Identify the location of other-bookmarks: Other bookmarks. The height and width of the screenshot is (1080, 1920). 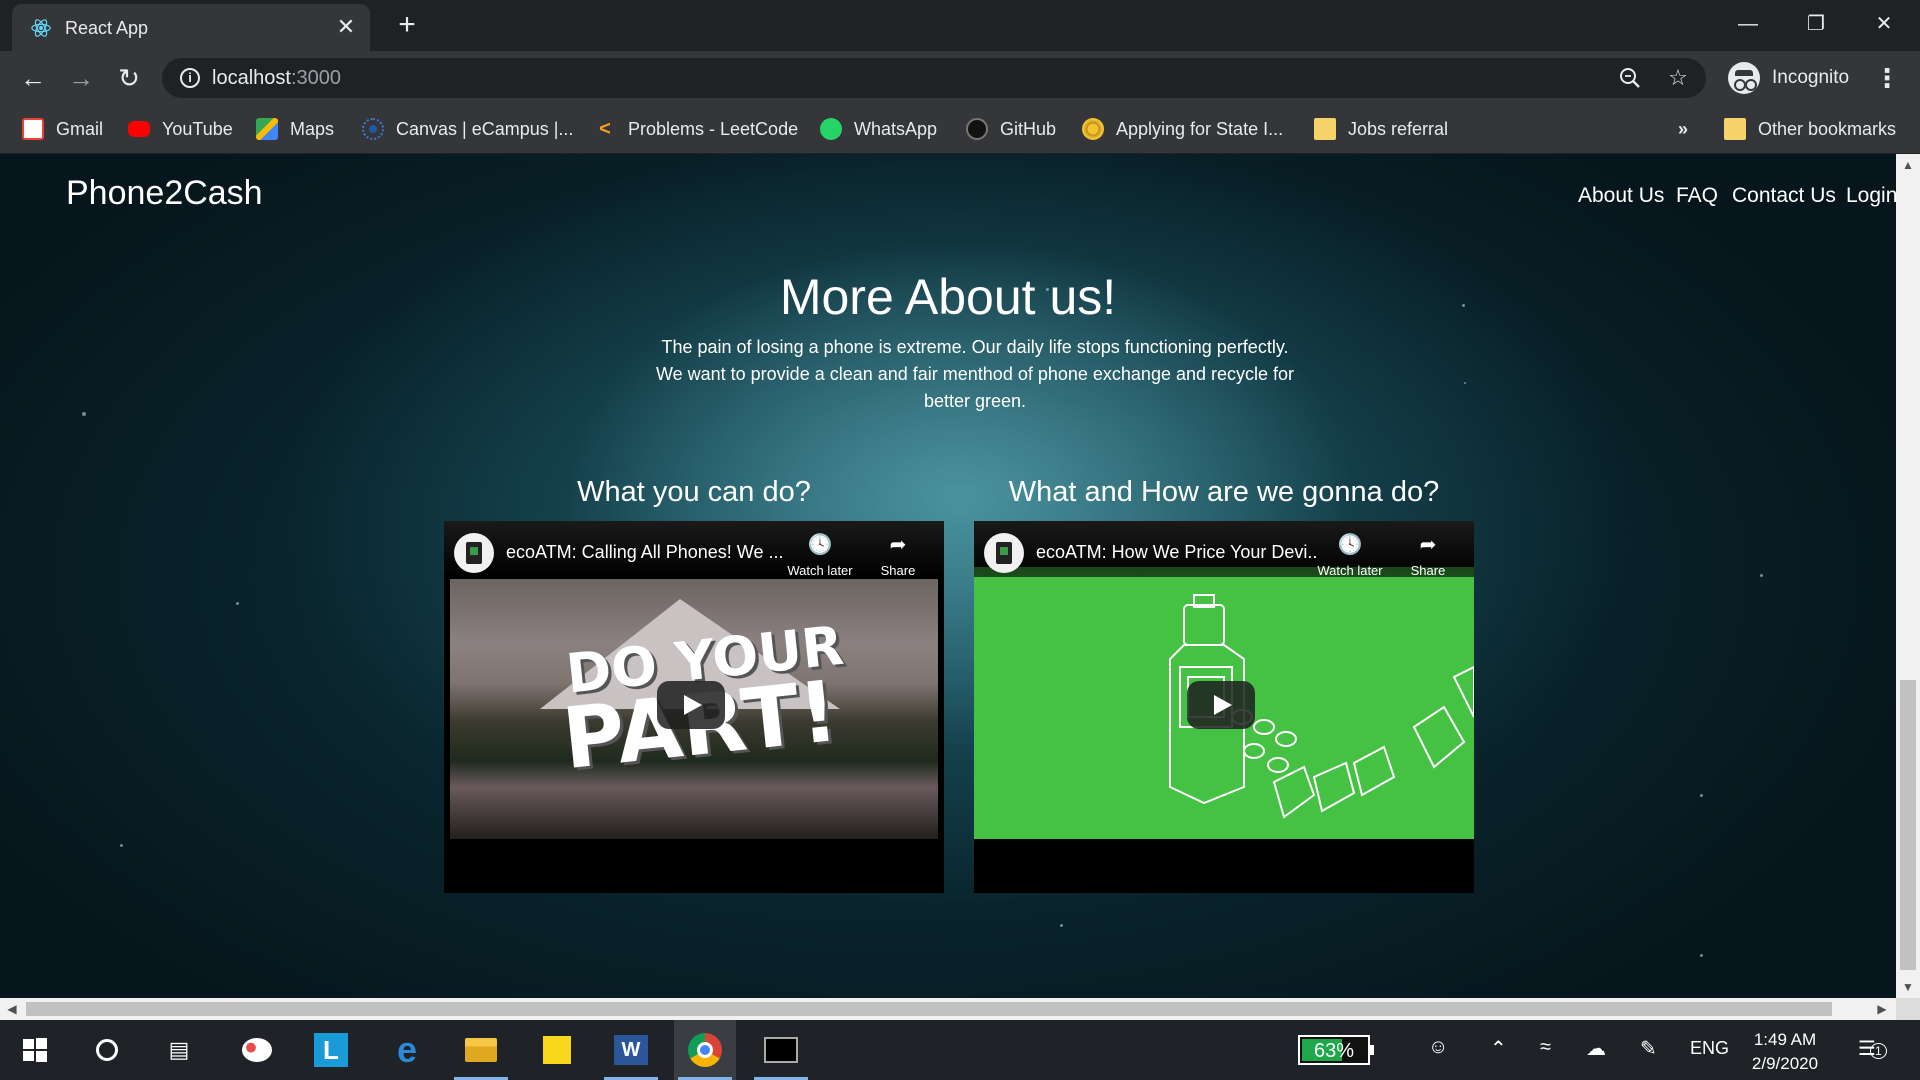
(1810, 129).